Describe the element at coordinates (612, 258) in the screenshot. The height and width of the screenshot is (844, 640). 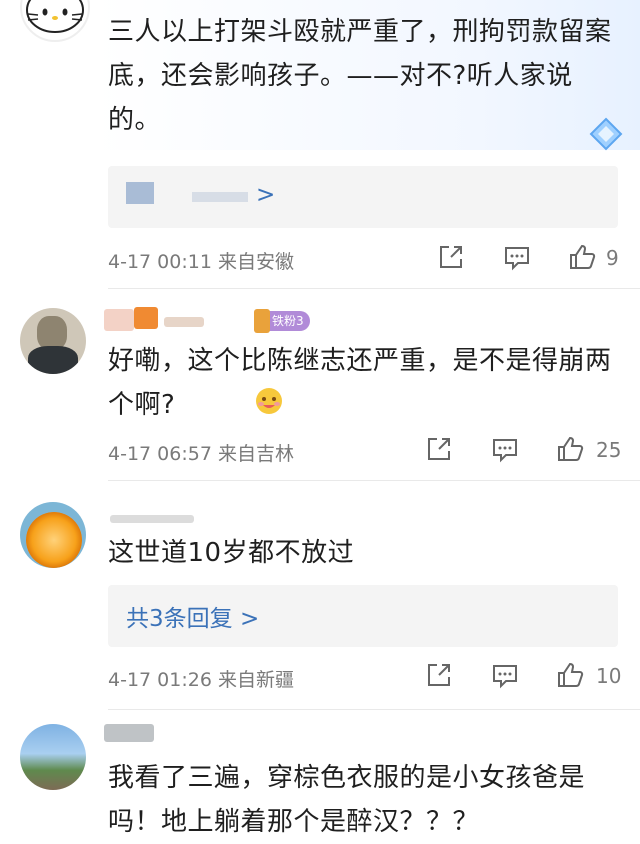
I see `like-count: 9` at that location.